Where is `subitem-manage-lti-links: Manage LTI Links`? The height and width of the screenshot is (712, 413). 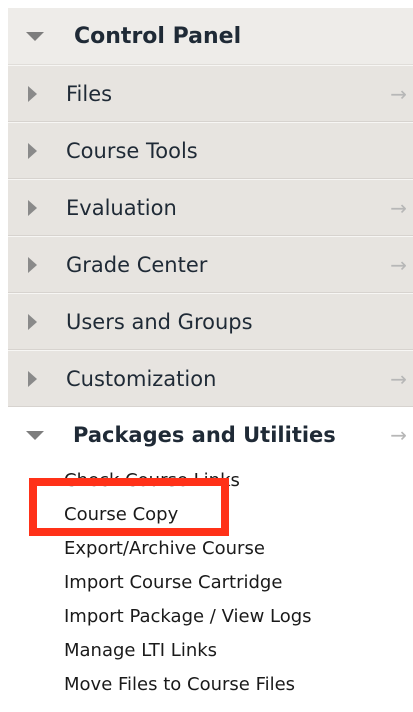
subitem-manage-lti-links: Manage LTI Links is located at coordinates (238, 651).